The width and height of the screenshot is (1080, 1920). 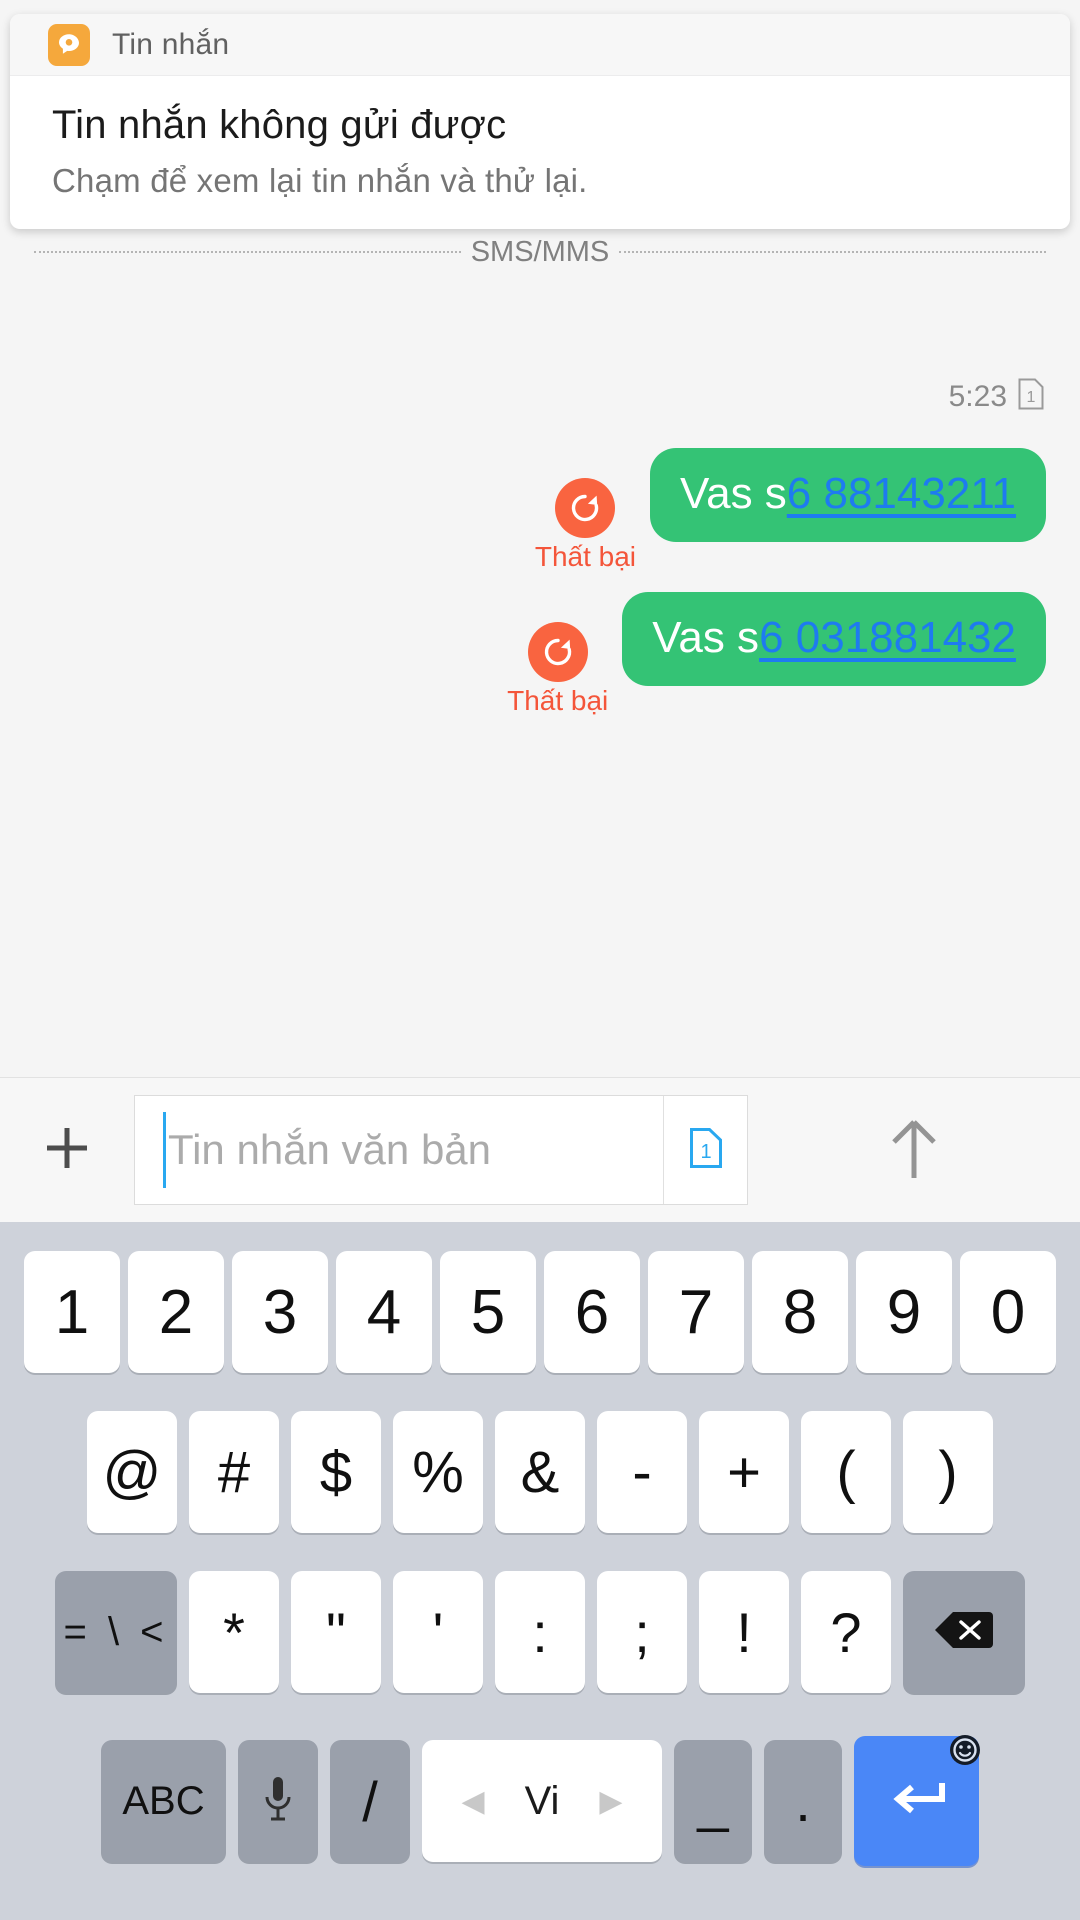 What do you see at coordinates (132, 1472) in the screenshot?
I see `key-at: @` at bounding box center [132, 1472].